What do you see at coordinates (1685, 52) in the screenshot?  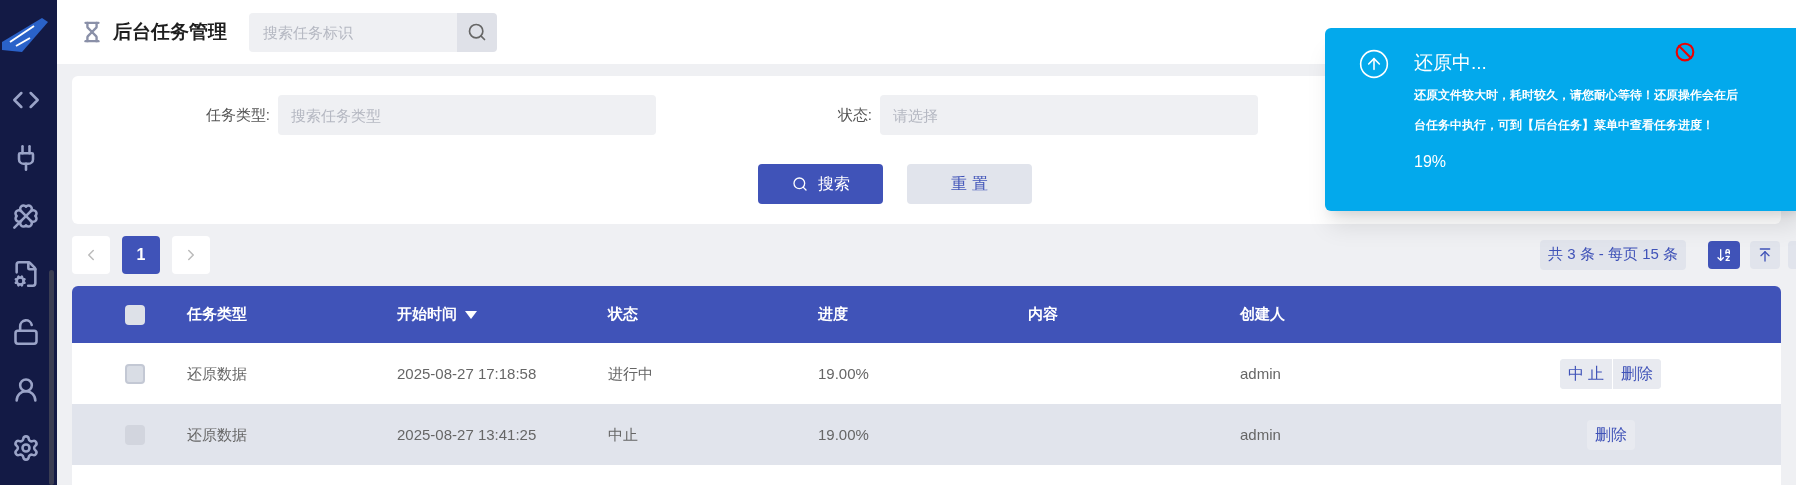 I see `cancel-icon` at bounding box center [1685, 52].